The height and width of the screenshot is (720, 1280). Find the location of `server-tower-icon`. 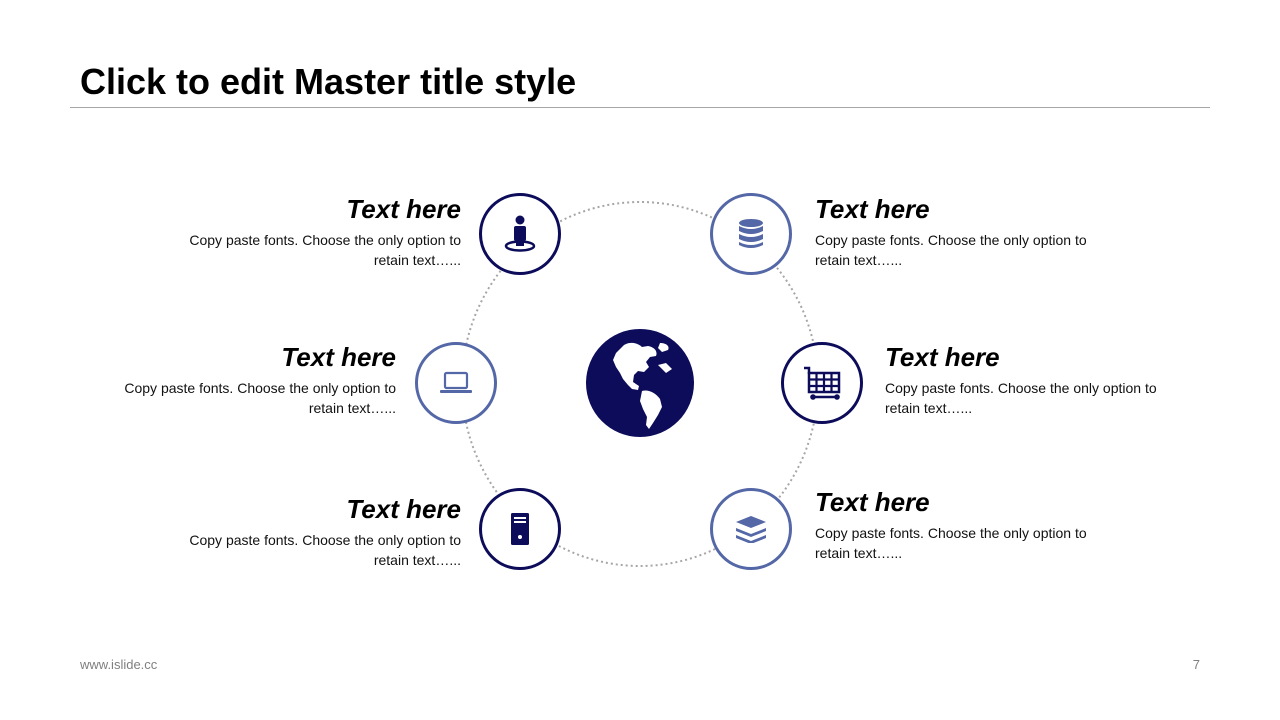

server-tower-icon is located at coordinates (520, 529).